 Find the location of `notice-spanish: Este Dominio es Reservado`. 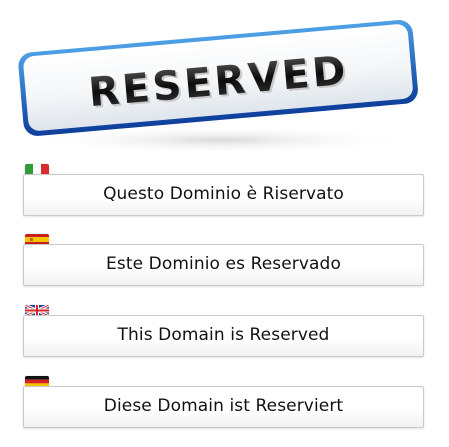

notice-spanish: Este Dominio es Reservado is located at coordinates (223, 265).